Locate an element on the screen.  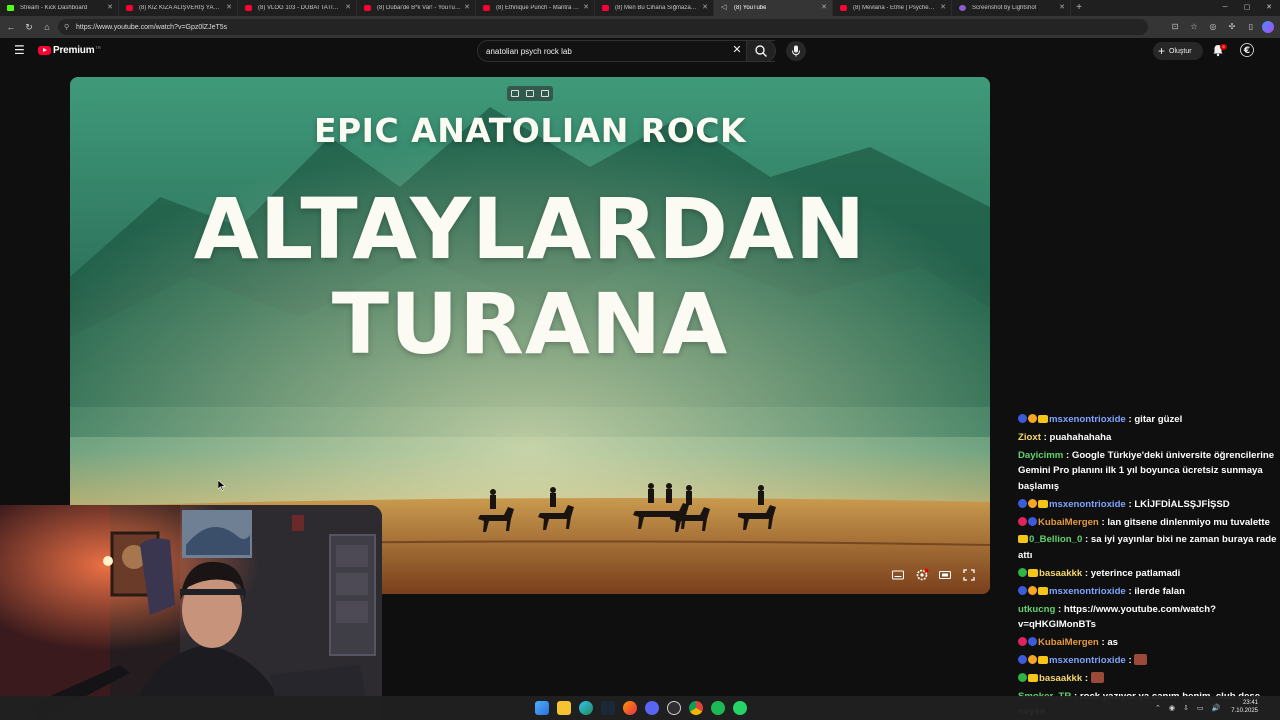
file-explorer-icon is located at coordinates (564, 708).